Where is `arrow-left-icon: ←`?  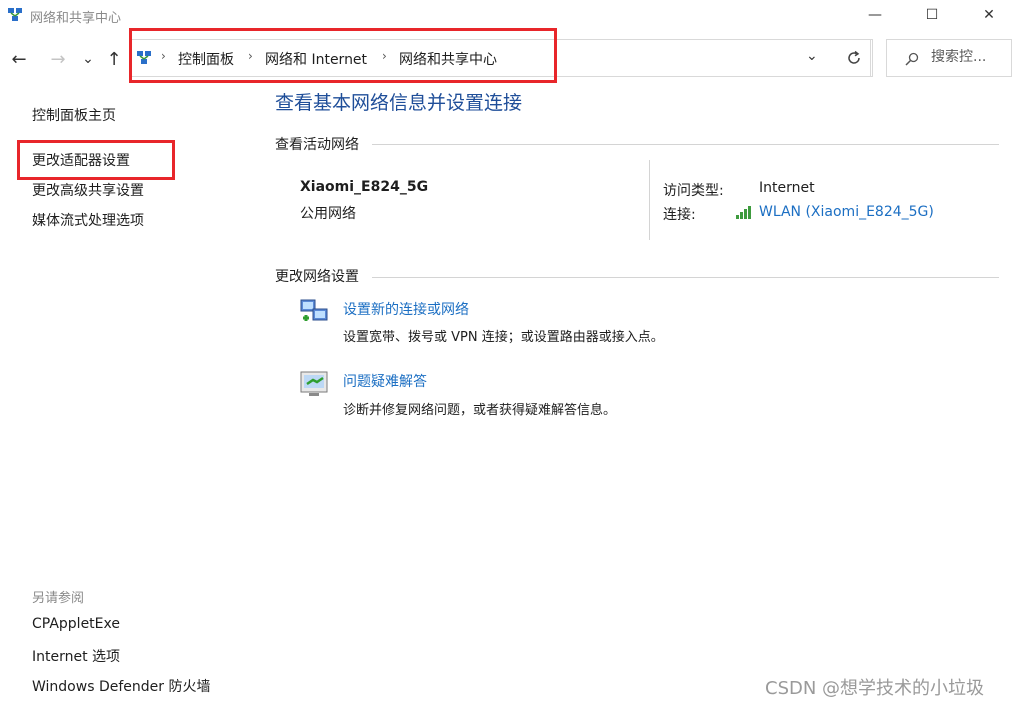
arrow-left-icon: ← is located at coordinates (19, 59).